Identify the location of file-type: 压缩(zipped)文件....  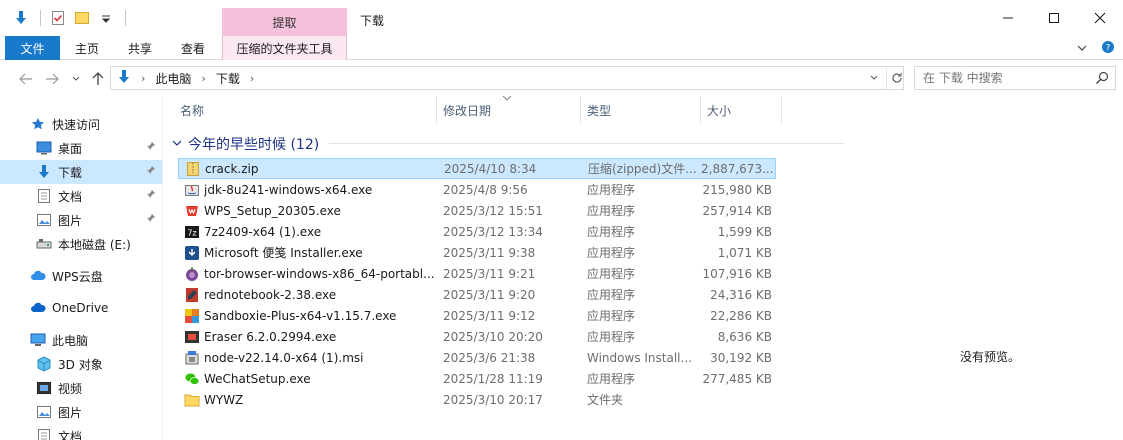
(642, 169).